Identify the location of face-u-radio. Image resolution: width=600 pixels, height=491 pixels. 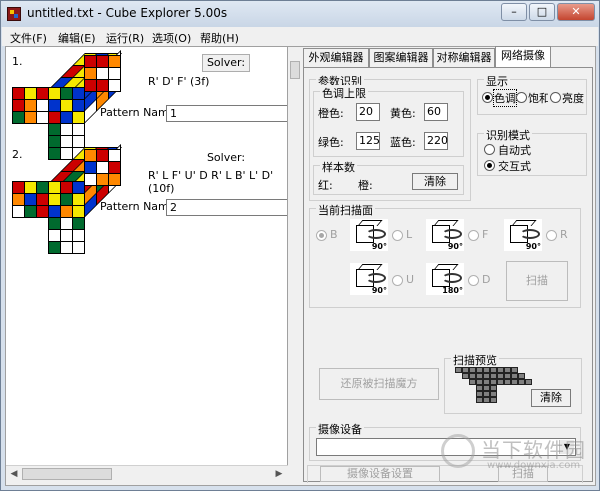
(397, 280).